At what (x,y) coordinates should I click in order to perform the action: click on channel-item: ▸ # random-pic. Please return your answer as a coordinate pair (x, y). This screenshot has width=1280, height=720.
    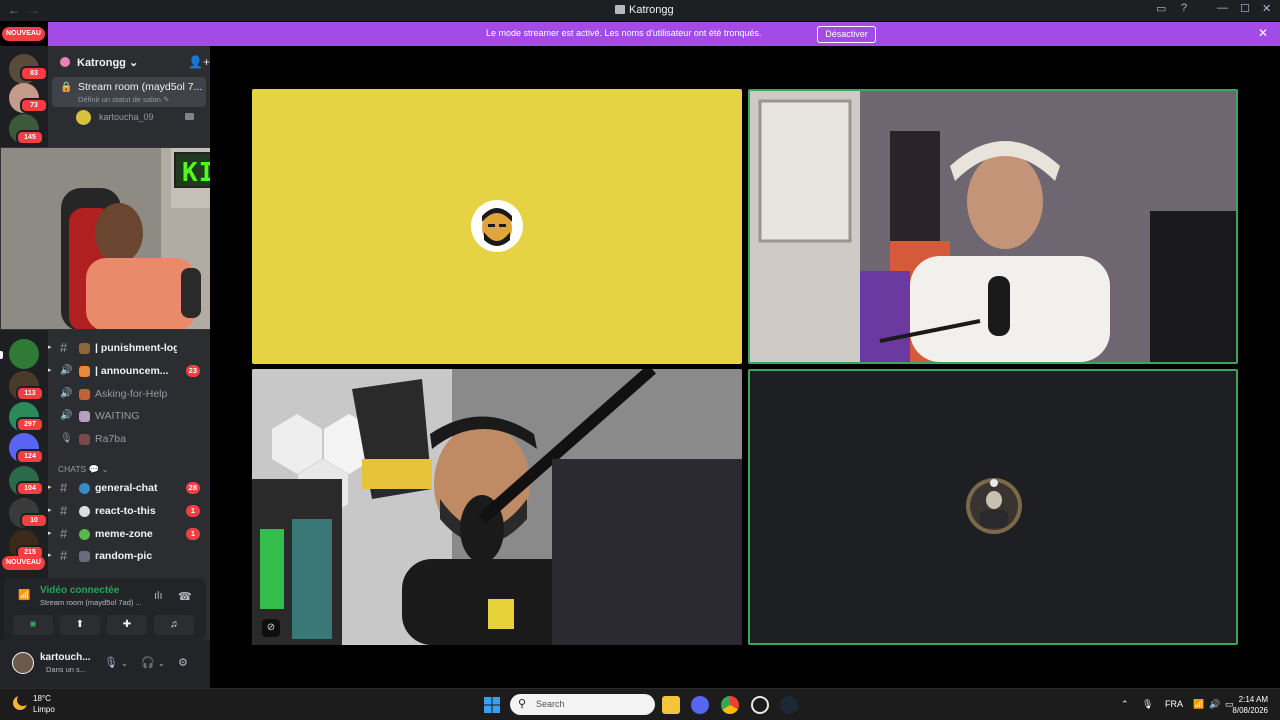
    Looking at the image, I should click on (129, 556).